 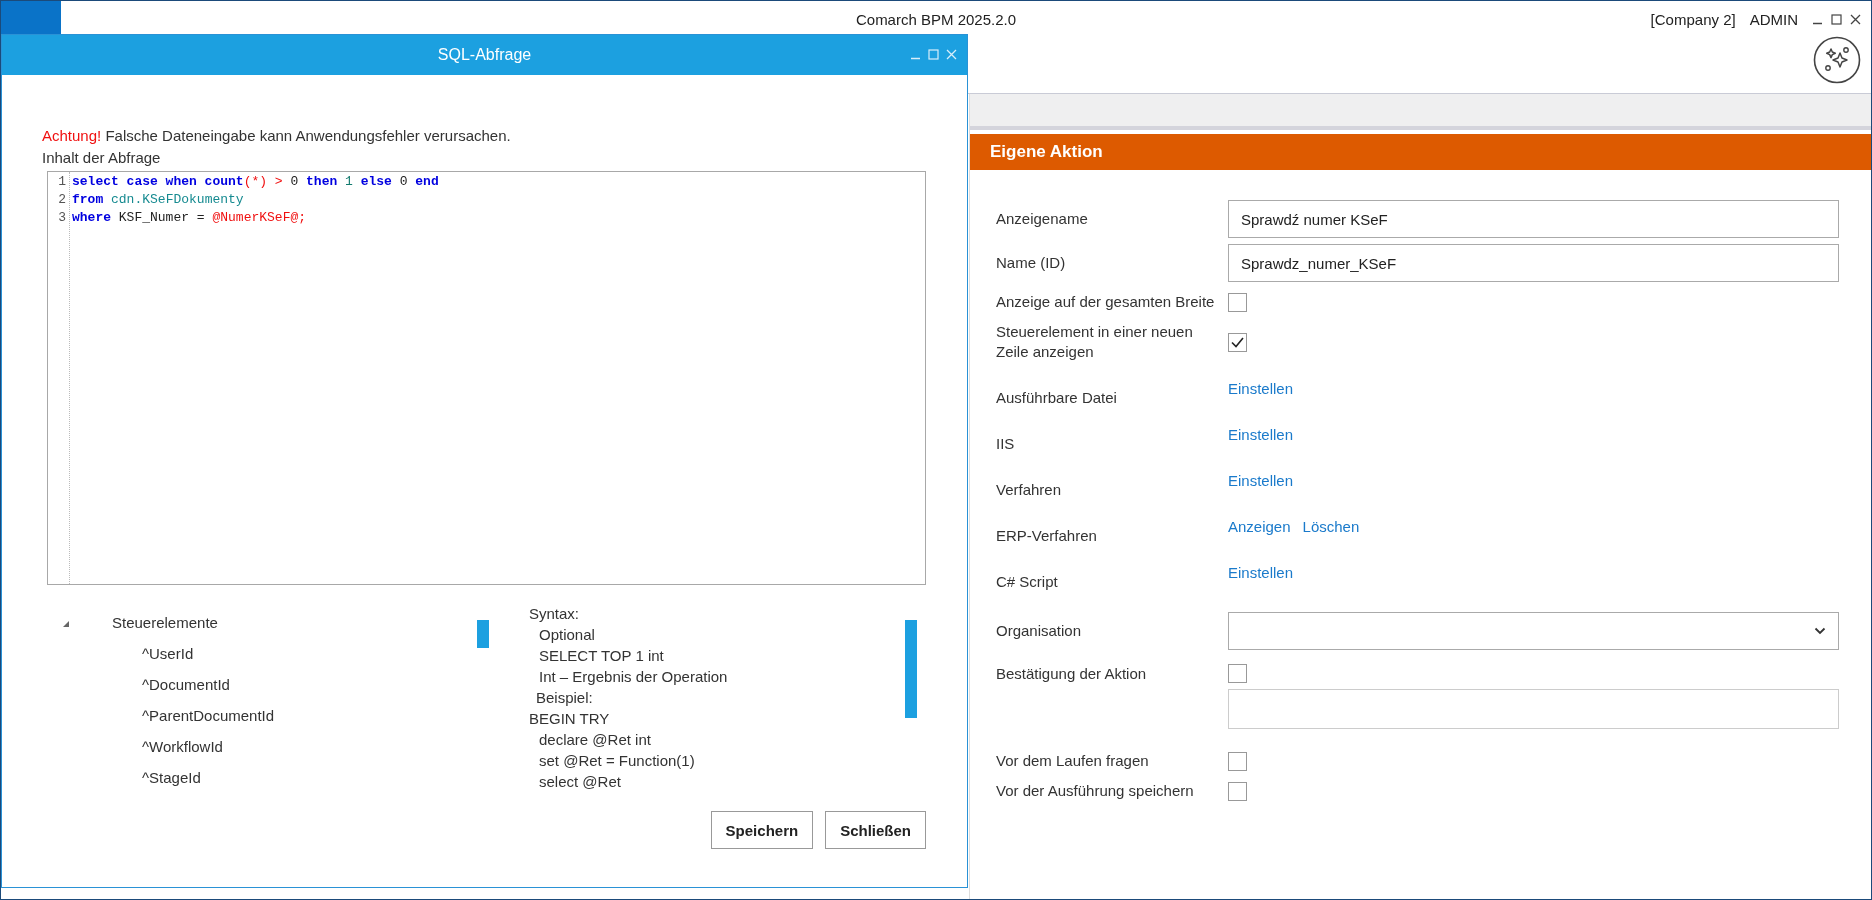 What do you see at coordinates (186, 684) in the screenshot?
I see `tree-item: ^DocumentId` at bounding box center [186, 684].